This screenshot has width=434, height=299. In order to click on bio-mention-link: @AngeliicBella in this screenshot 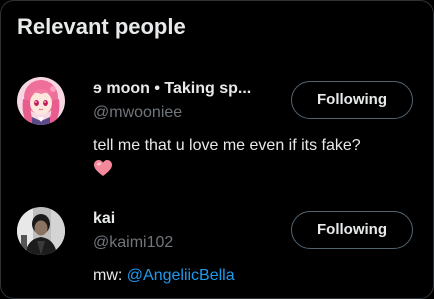, I will do `click(181, 275)`.